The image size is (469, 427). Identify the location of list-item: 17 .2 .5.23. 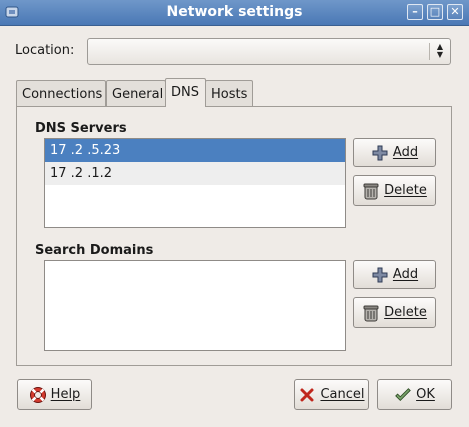
(195, 150).